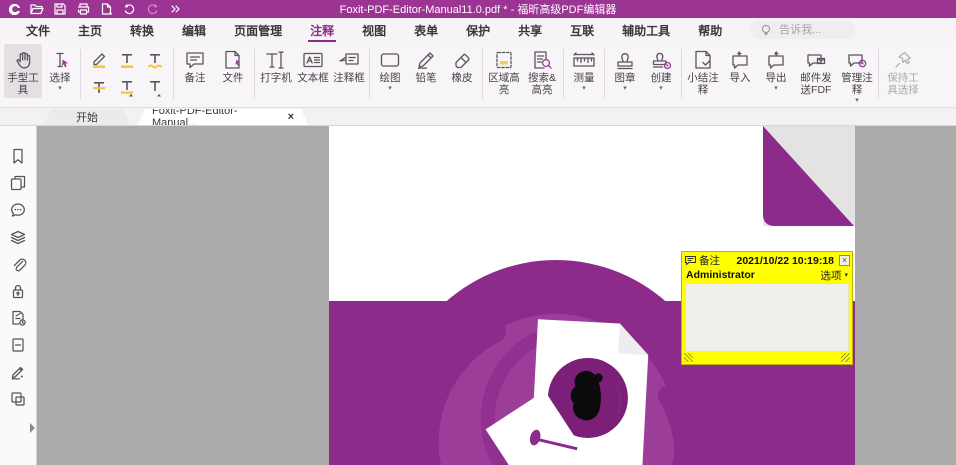 The height and width of the screenshot is (465, 956). Describe the element at coordinates (504, 84) in the screenshot. I see `area-highlight-label: 区域高亮` at that location.